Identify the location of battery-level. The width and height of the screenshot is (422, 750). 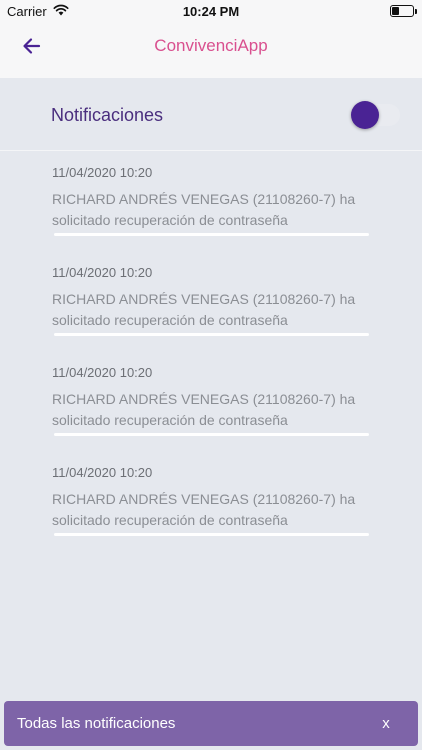
(395, 11).